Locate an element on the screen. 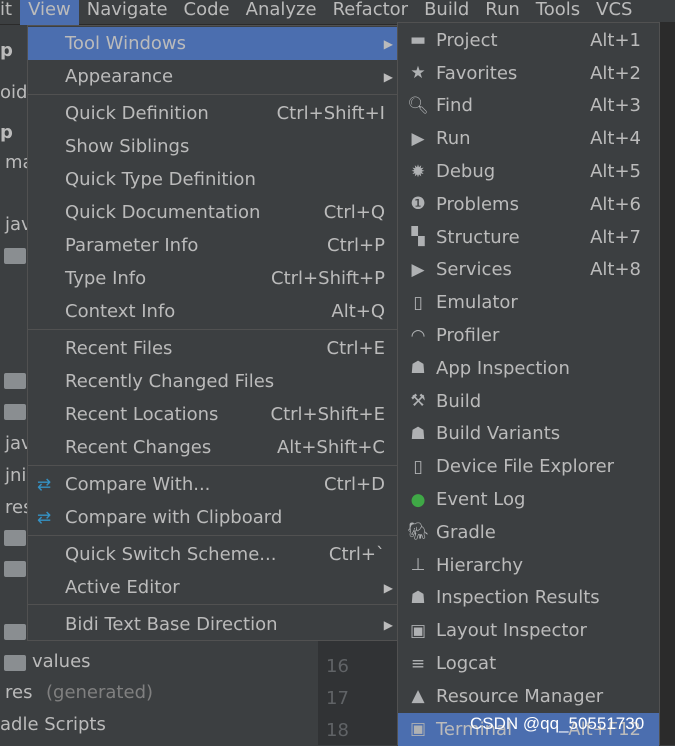 The image size is (675, 746). menu-item-build-variants: ☗ Build Variants is located at coordinates (528, 434).